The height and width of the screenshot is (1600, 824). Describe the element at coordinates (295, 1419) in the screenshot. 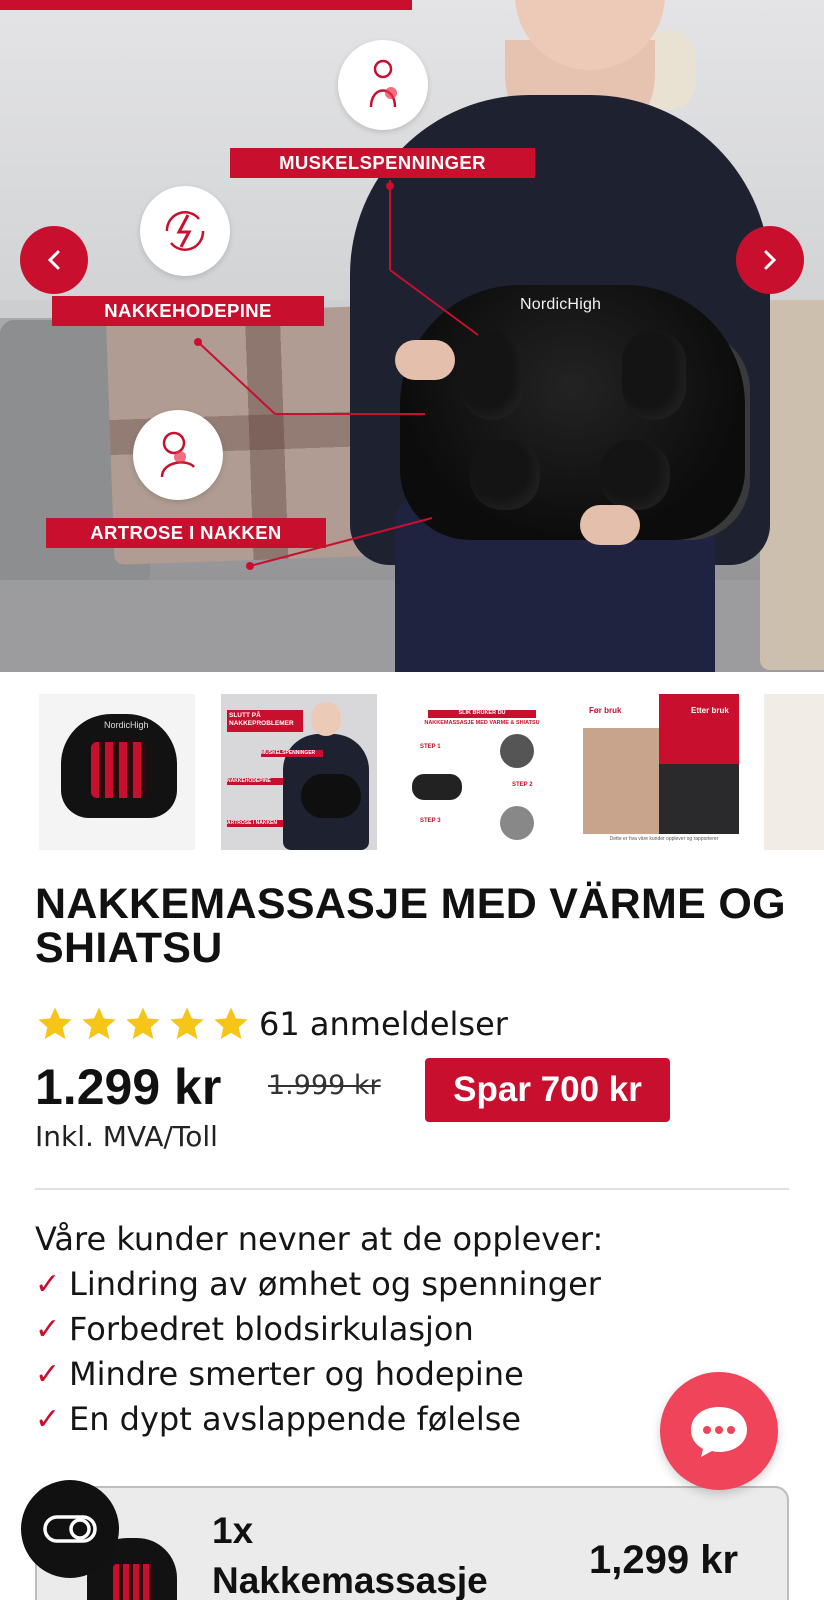

I see `benefit-text: En dypt avslappende følelse` at that location.